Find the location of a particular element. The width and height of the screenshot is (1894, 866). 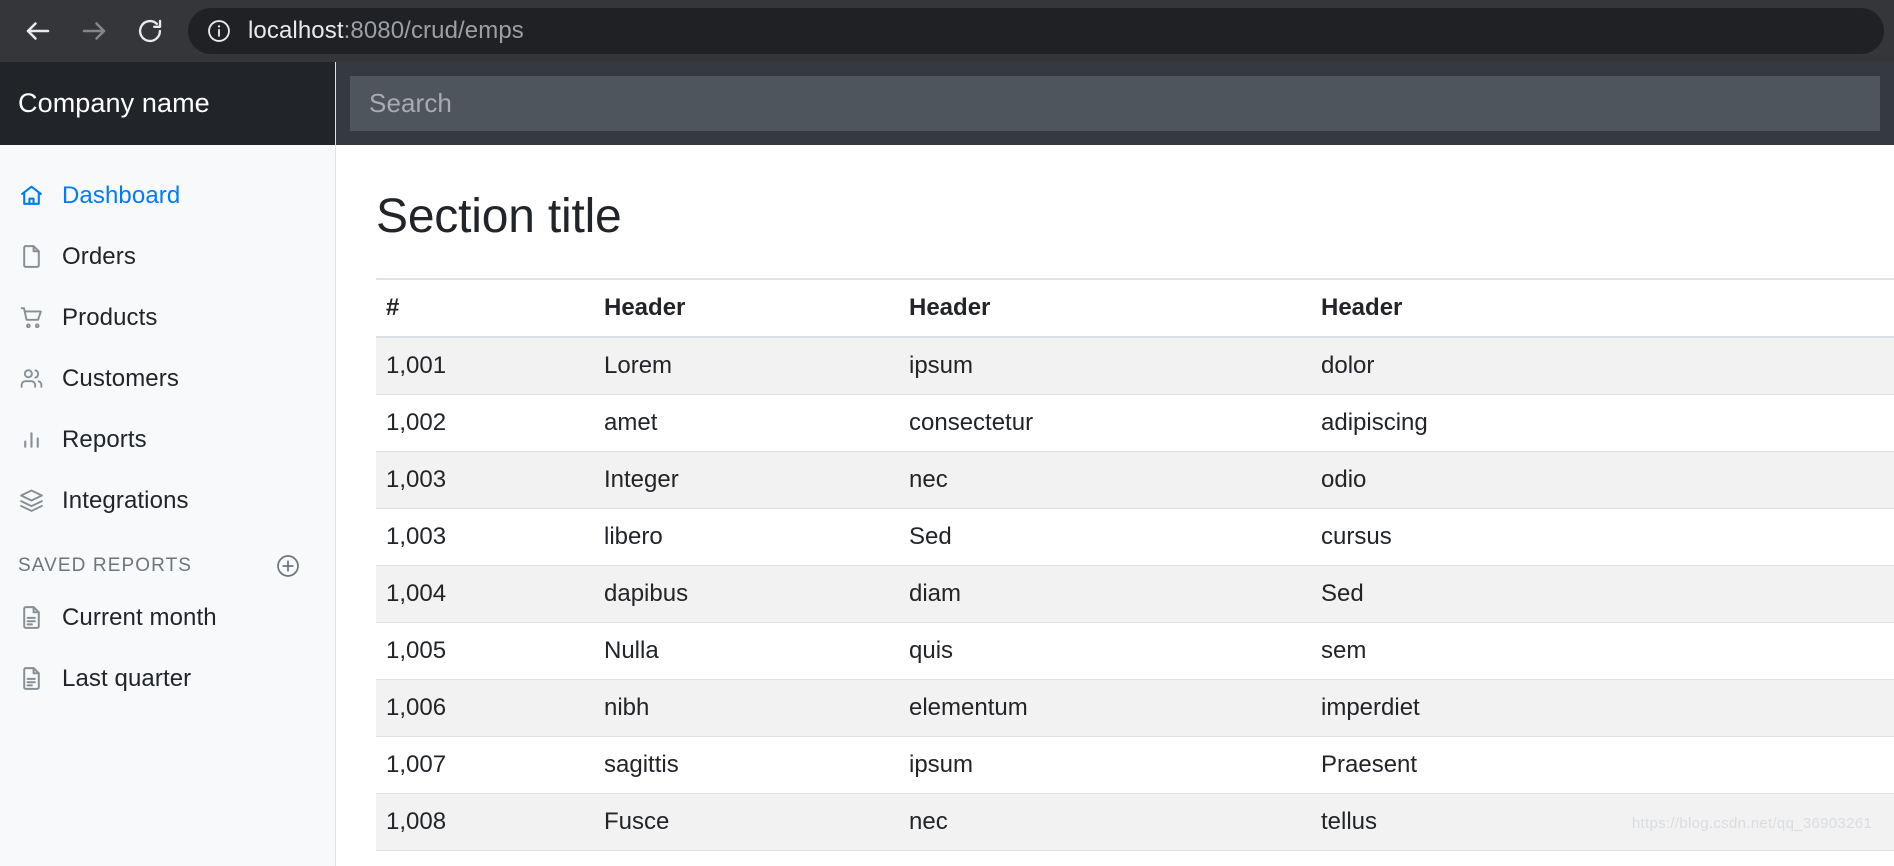

table-row: 1,005 Nulla quis sem is located at coordinates (1135, 651).